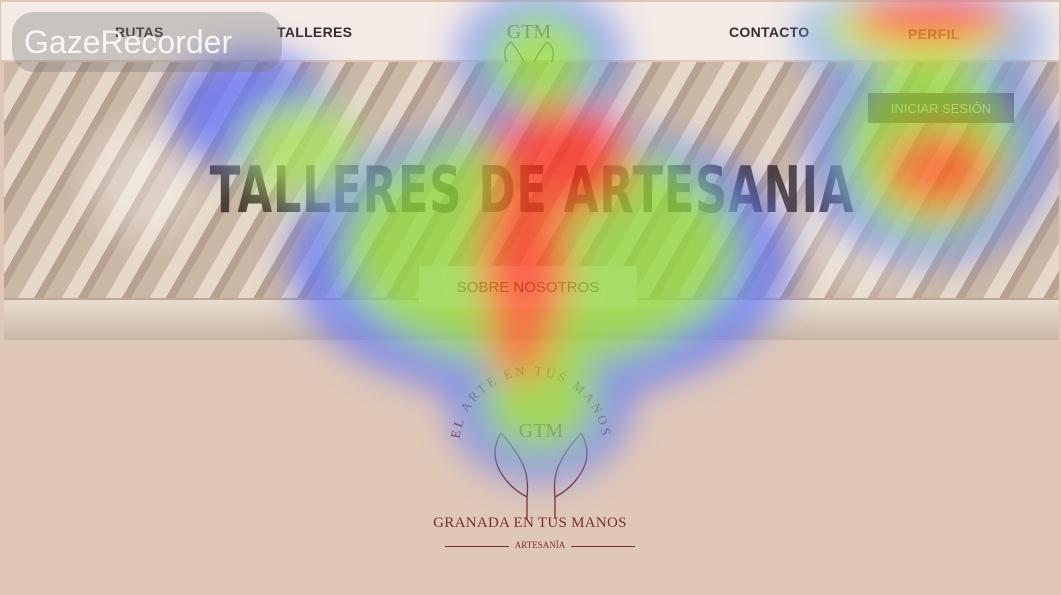 The width and height of the screenshot is (1061, 595). What do you see at coordinates (128, 42) in the screenshot?
I see `watermark-label: GazeRecorder` at bounding box center [128, 42].